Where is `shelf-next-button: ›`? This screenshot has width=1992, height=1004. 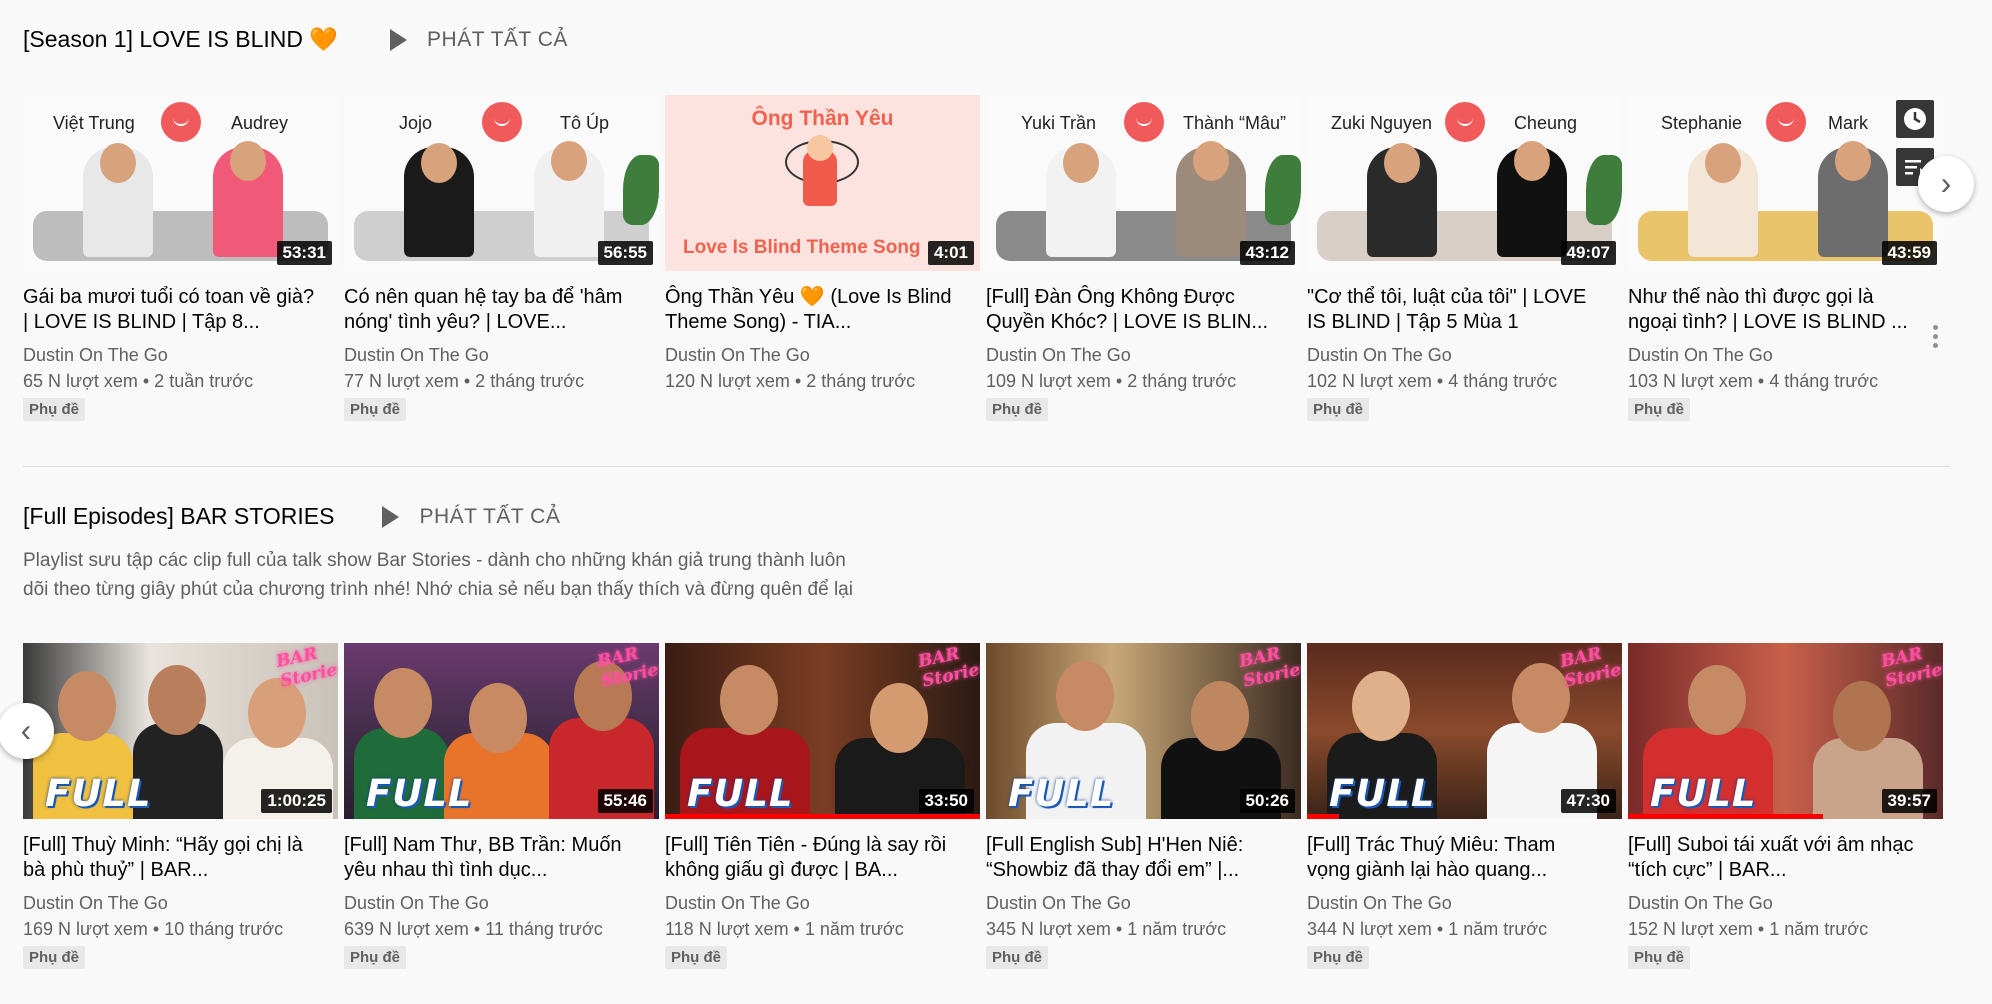 shelf-next-button: › is located at coordinates (1946, 184).